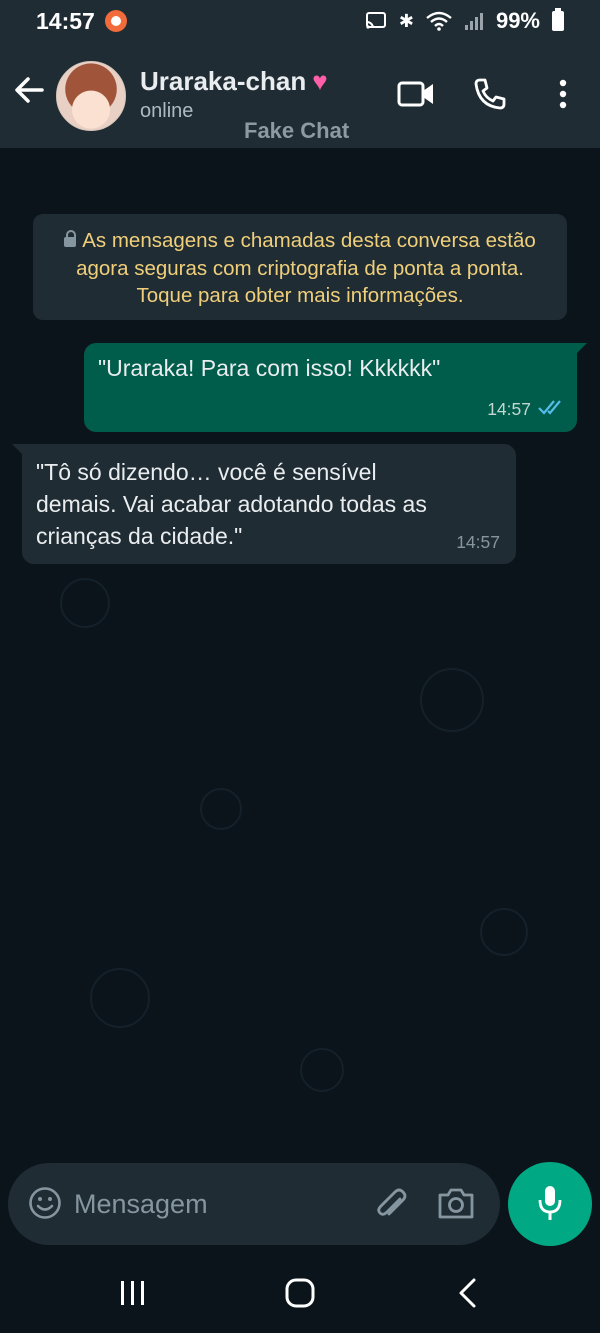 The height and width of the screenshot is (1333, 600). I want to click on contact-presence: online, so click(167, 111).